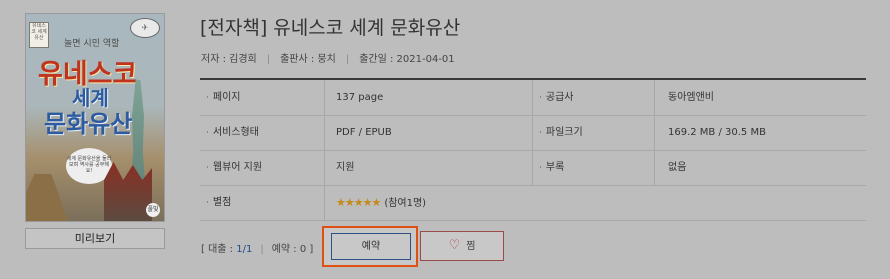 The height and width of the screenshot is (279, 890). Describe the element at coordinates (47, 197) in the screenshot. I see `sphinx-illustration` at that location.